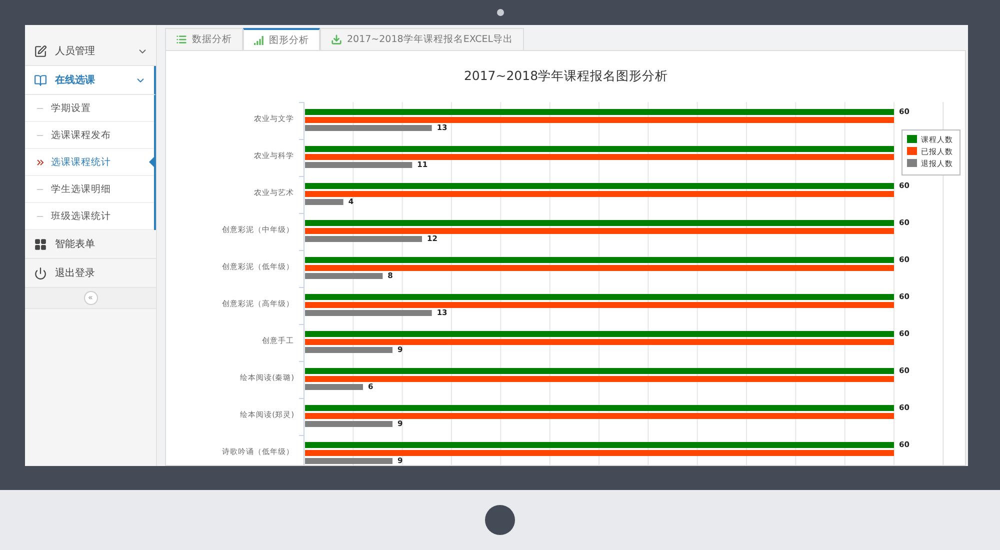  What do you see at coordinates (40, 51) in the screenshot?
I see `edit-icon` at bounding box center [40, 51].